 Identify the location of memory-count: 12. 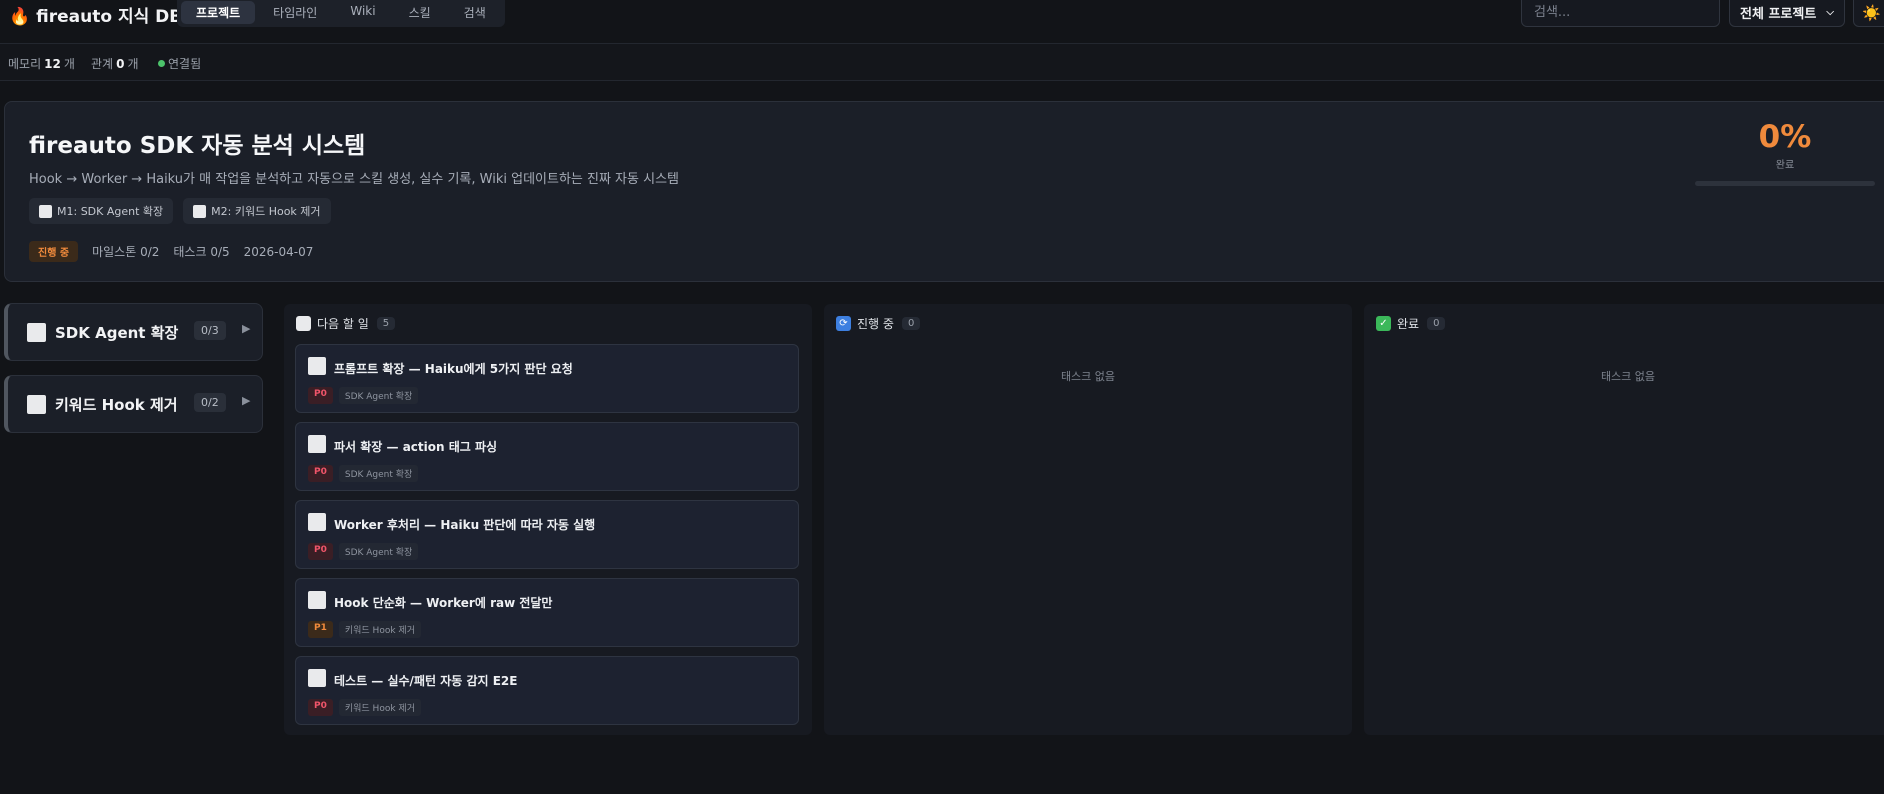
(52, 64).